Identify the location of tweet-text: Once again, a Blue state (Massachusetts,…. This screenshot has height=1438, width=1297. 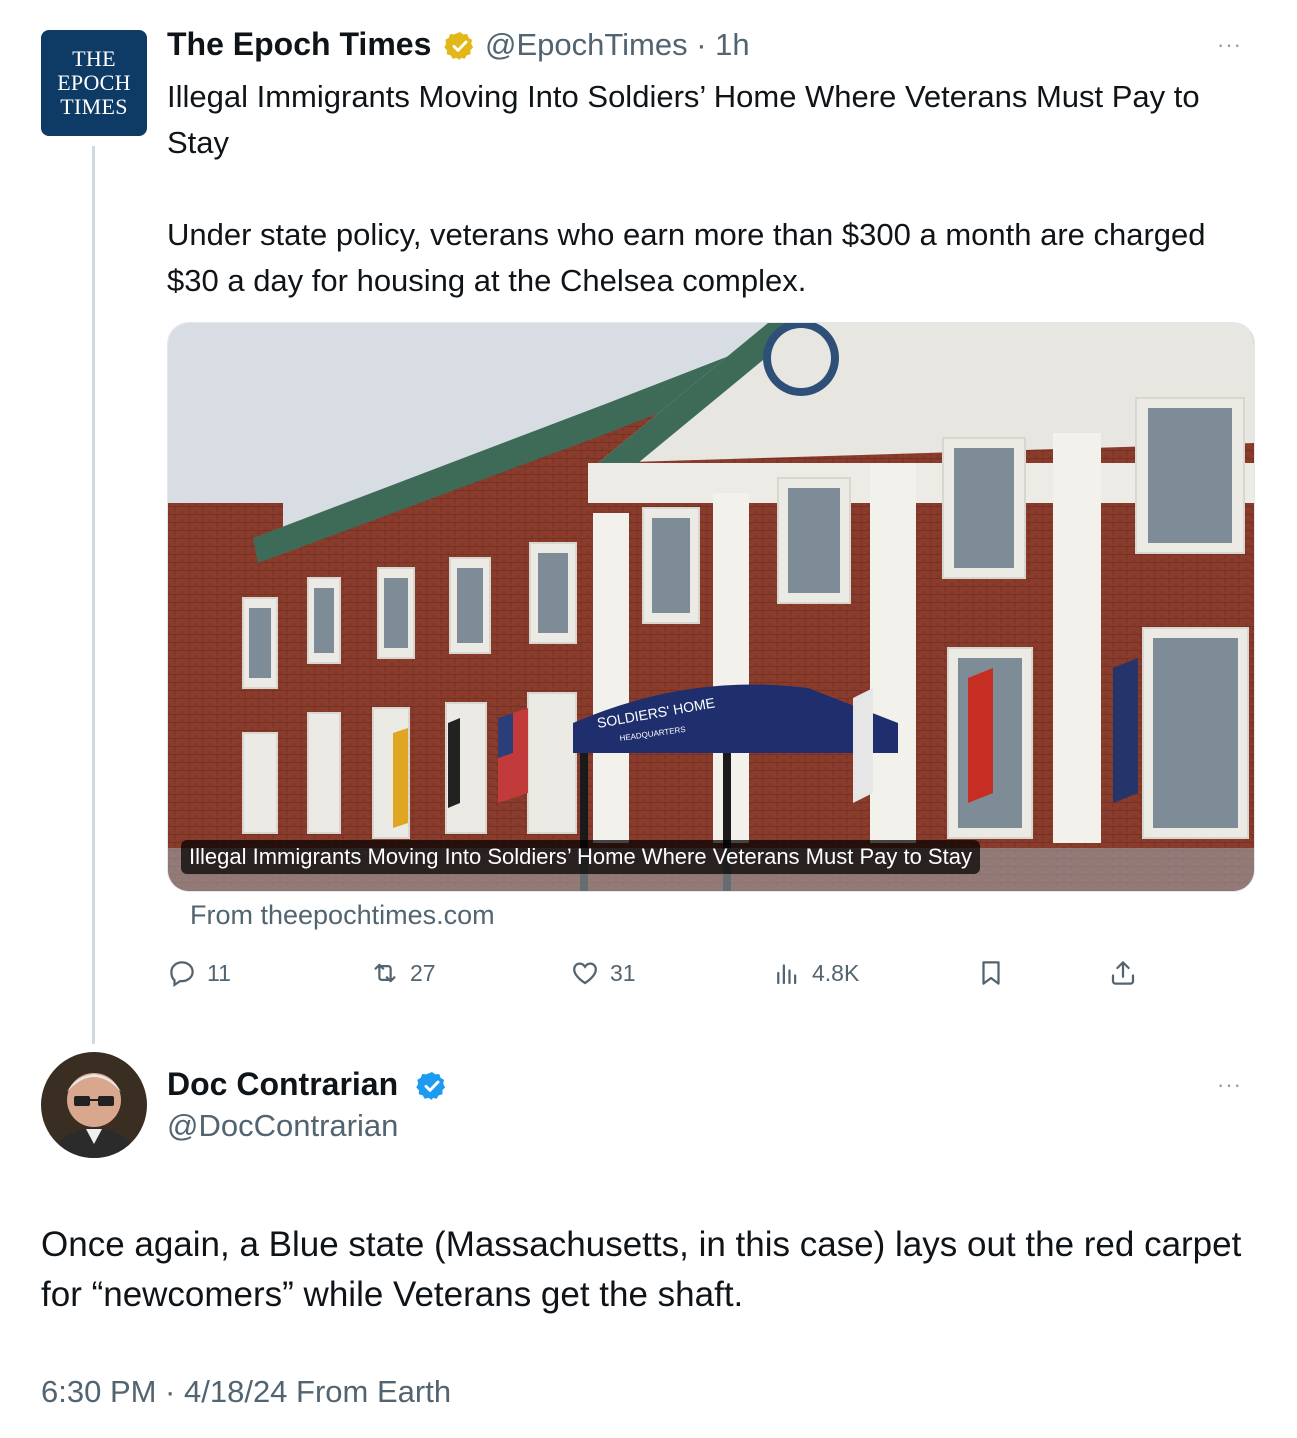
(641, 1269).